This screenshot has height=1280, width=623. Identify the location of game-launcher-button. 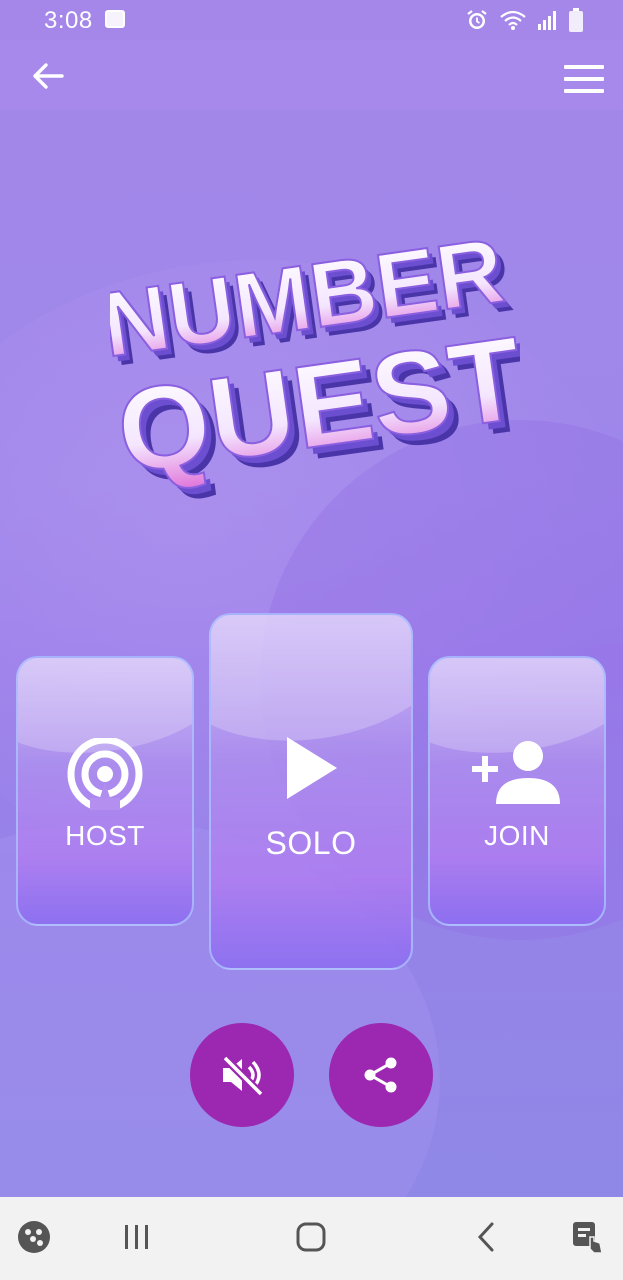
(34, 1239).